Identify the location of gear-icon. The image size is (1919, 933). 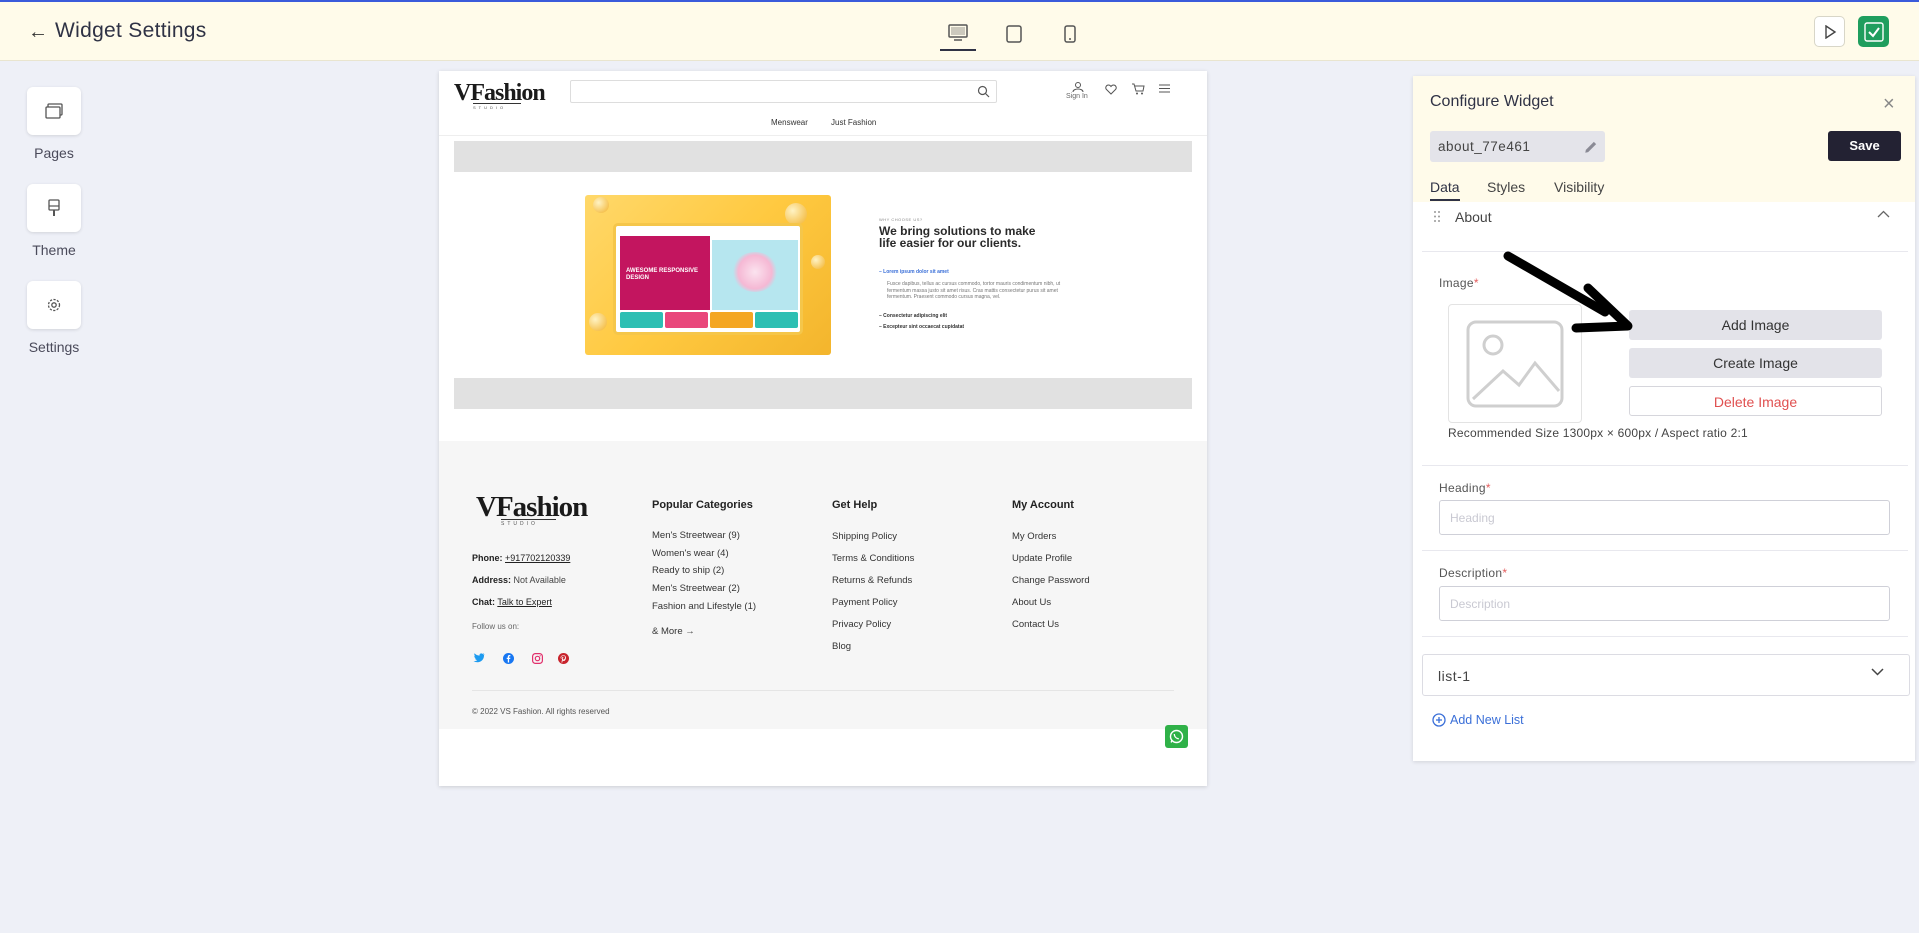
(54, 305).